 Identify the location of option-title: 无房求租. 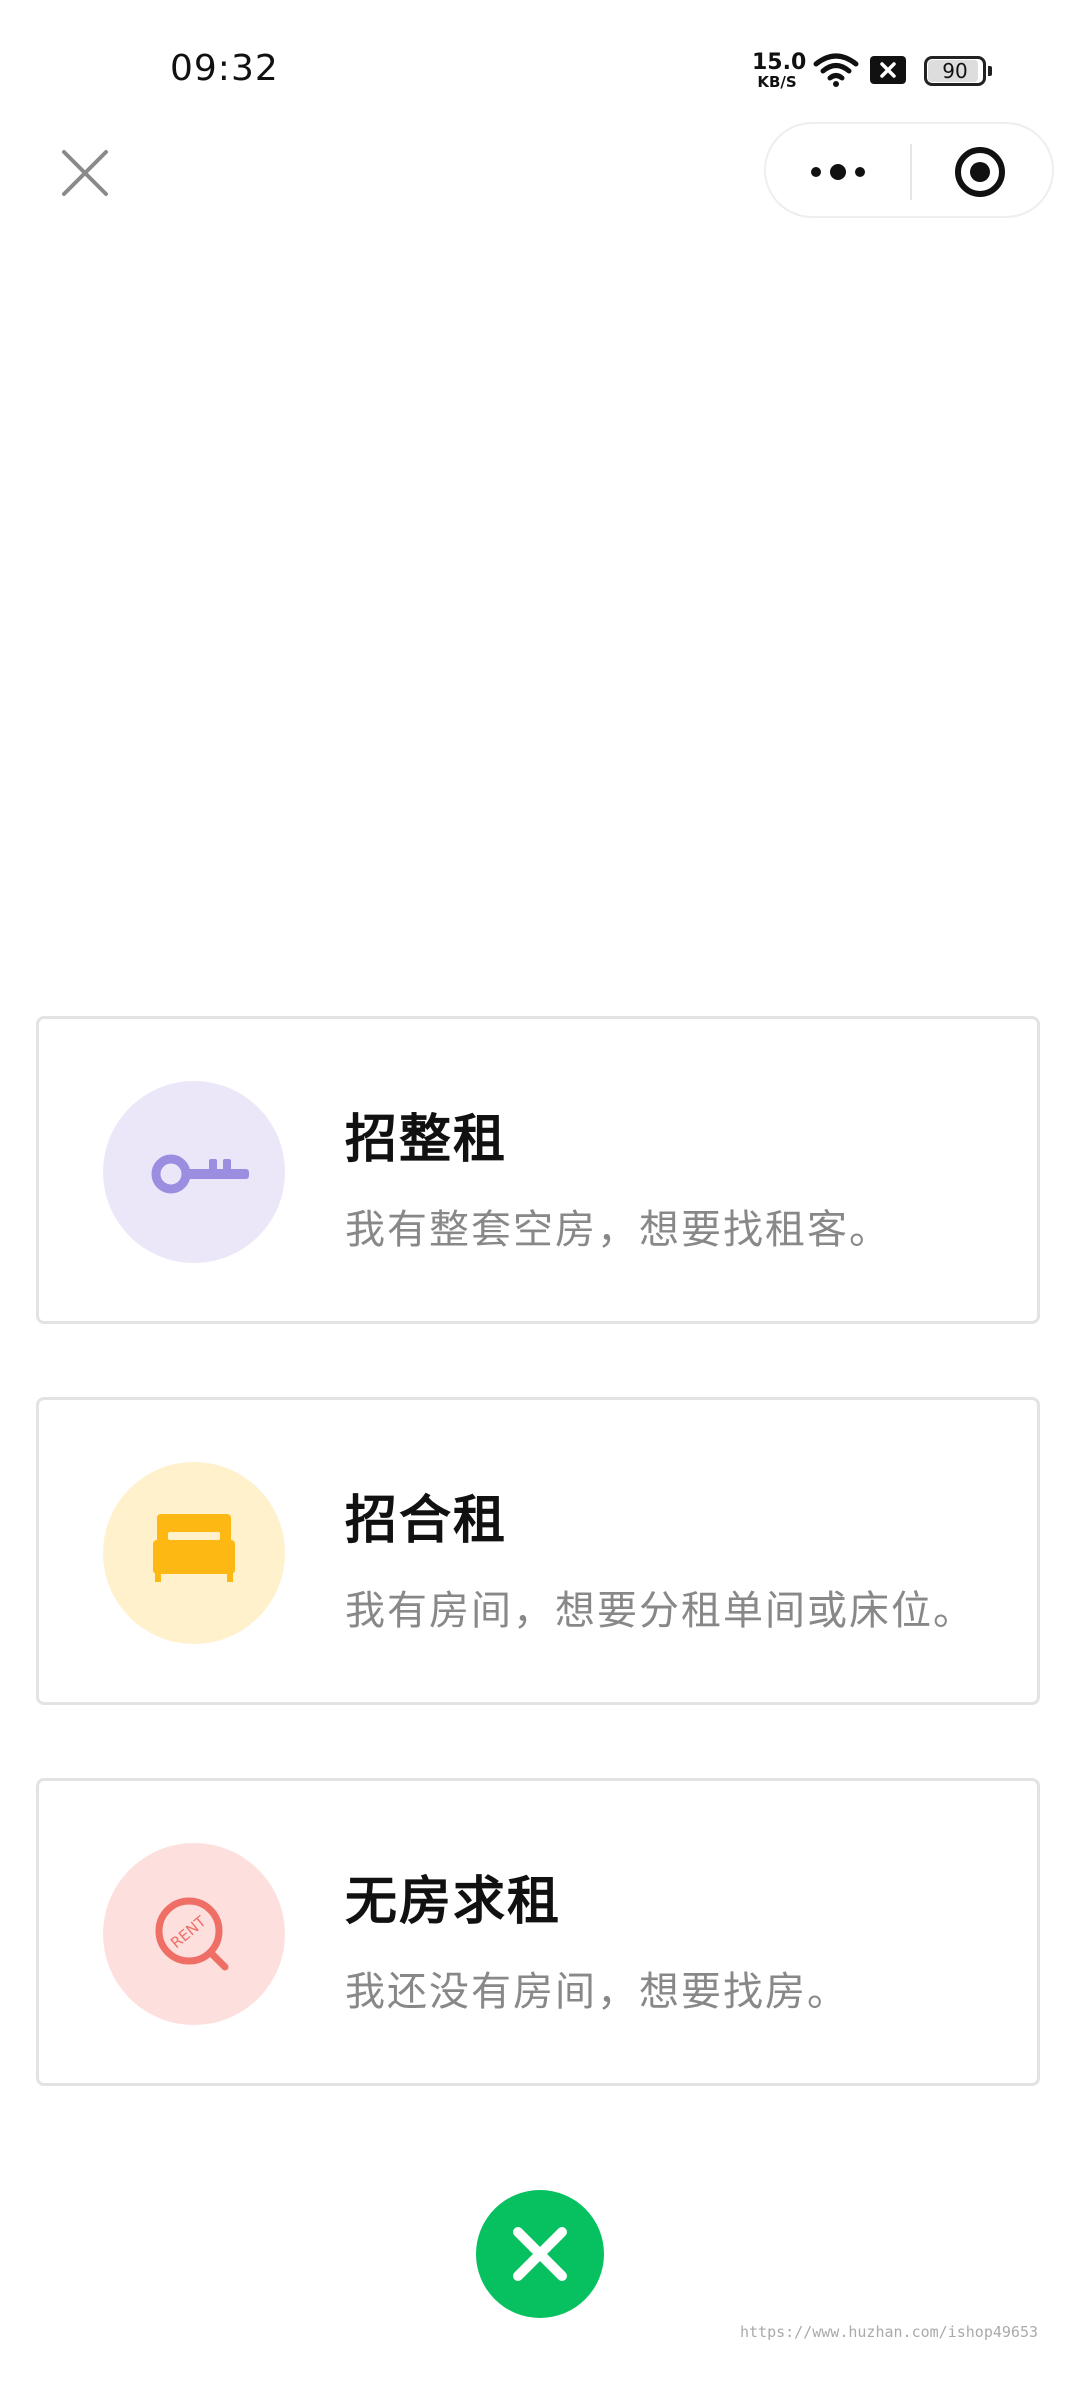
(453, 1902).